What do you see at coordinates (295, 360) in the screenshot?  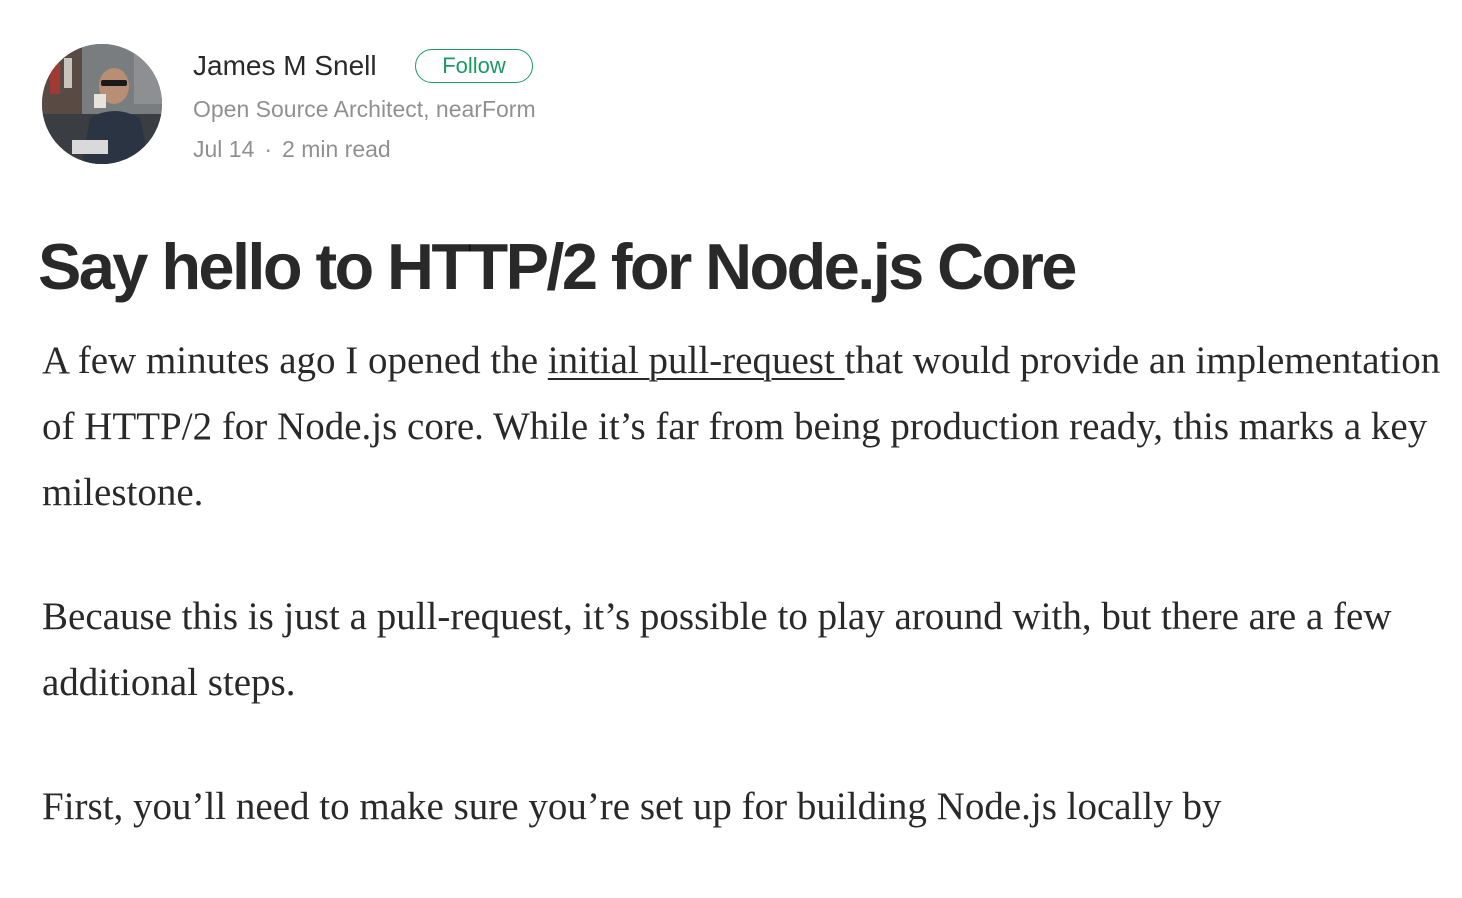 I see `paragraph-intro-text-start: A few minutes ago I opened the` at bounding box center [295, 360].